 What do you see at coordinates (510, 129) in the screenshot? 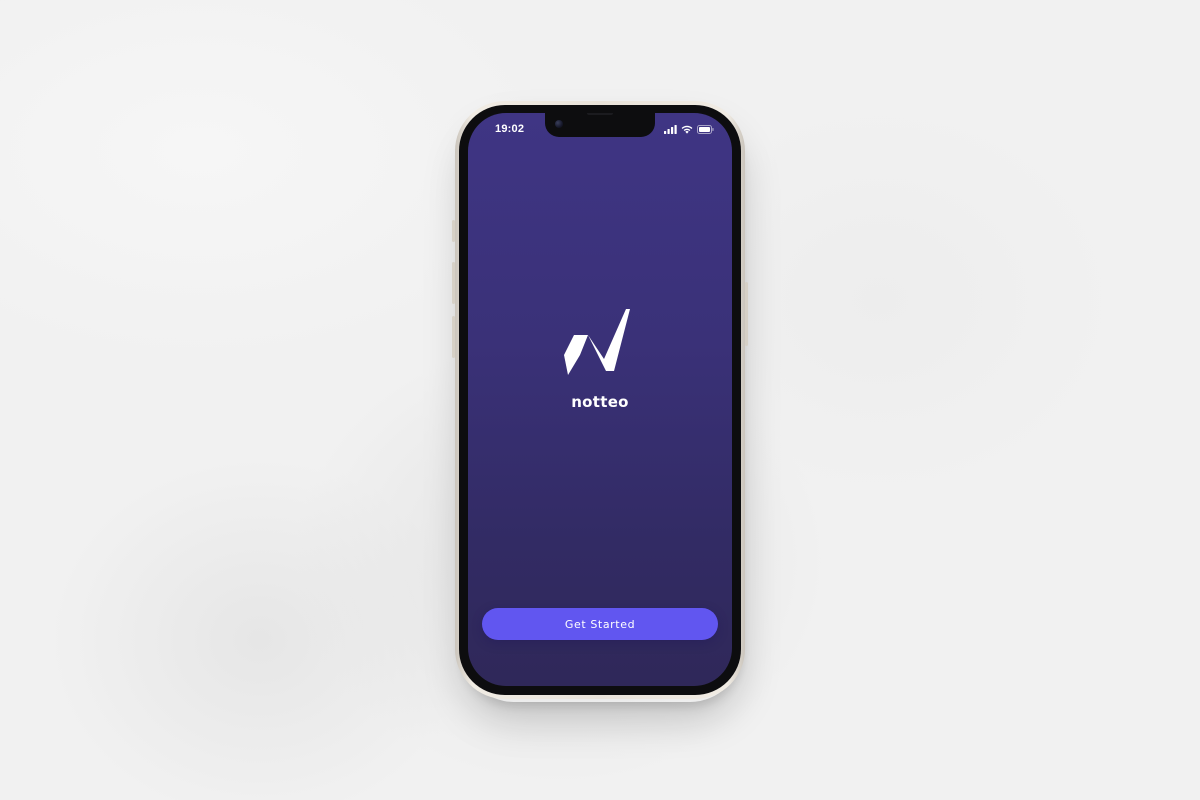
I see `status-time: 19:02` at bounding box center [510, 129].